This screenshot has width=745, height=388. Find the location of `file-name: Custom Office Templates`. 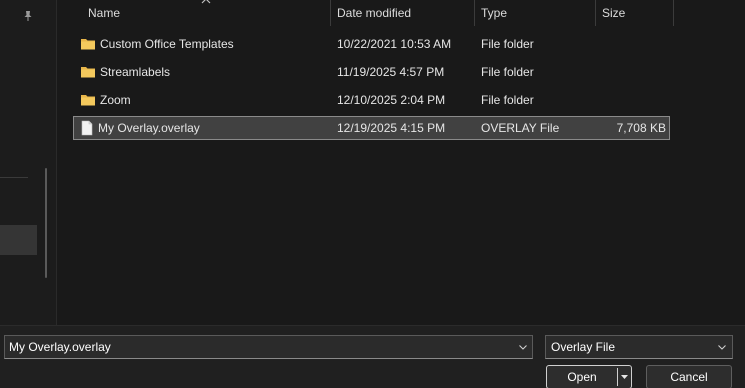

file-name: Custom Office Templates is located at coordinates (167, 44).